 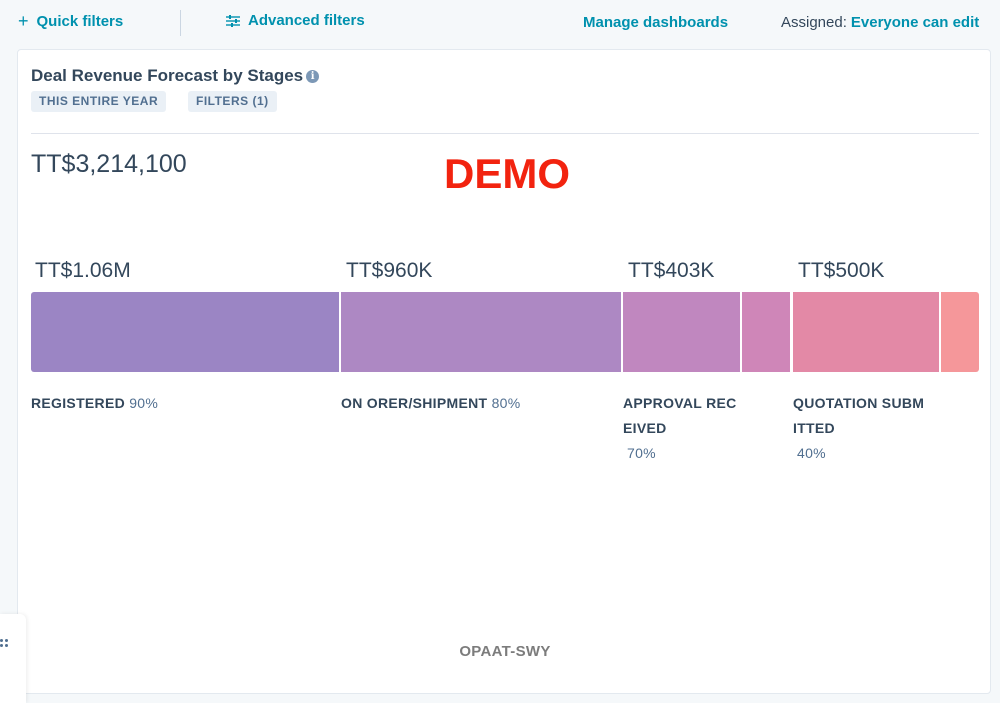 I want to click on stage-name-line2: ITTED, so click(x=814, y=428).